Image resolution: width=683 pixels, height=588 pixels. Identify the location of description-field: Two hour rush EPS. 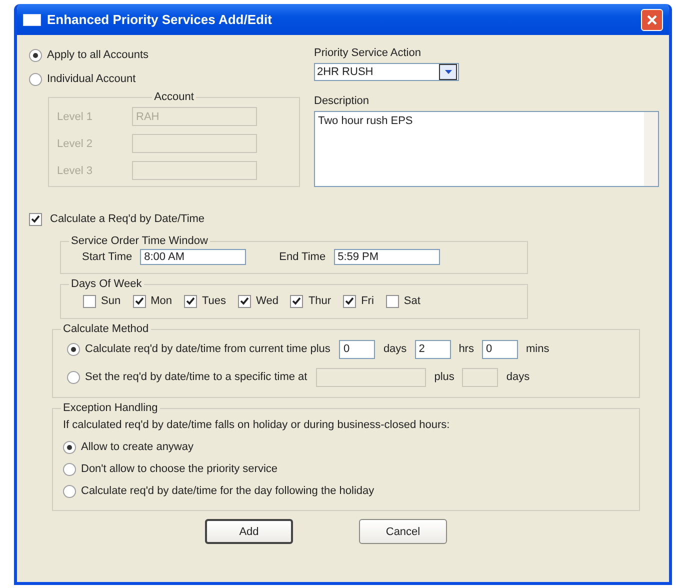
(486, 149).